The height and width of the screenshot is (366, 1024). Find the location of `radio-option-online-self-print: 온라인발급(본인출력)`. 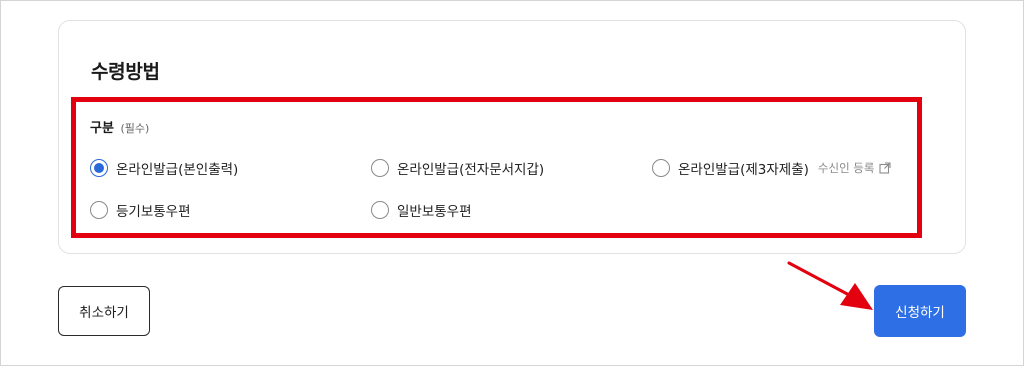

radio-option-online-self-print: 온라인발급(본인출력) is located at coordinates (164, 168).